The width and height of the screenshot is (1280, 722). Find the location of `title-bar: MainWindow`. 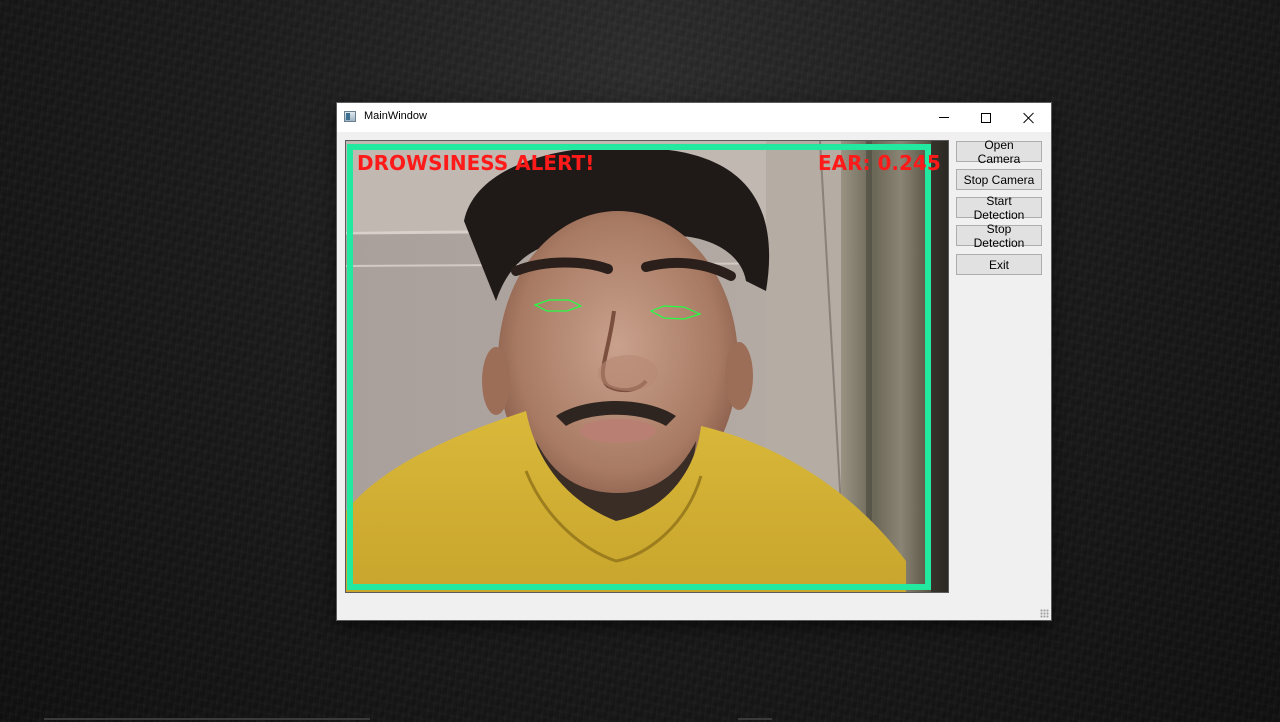

title-bar: MainWindow is located at coordinates (694, 117).